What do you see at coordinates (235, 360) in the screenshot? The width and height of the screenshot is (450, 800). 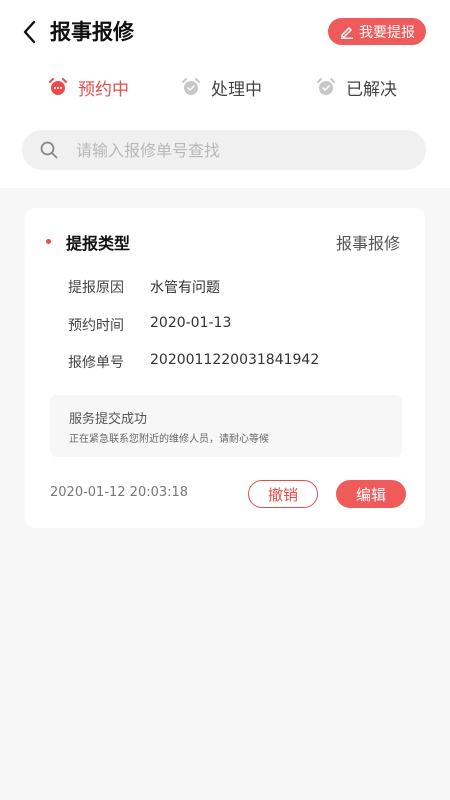 I see `order-number-value: 2020011220031841942` at bounding box center [235, 360].